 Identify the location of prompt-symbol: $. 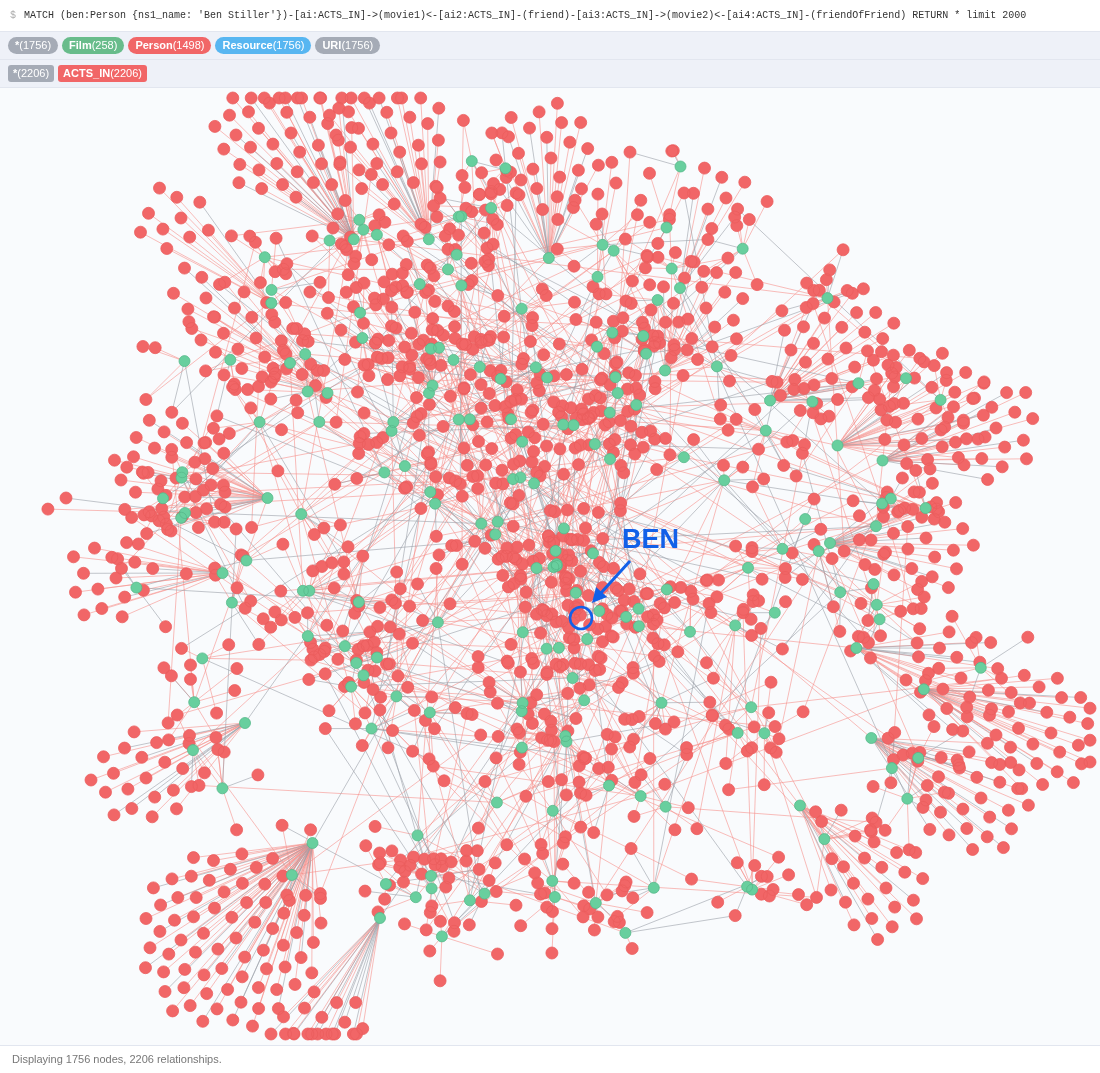
(13, 16).